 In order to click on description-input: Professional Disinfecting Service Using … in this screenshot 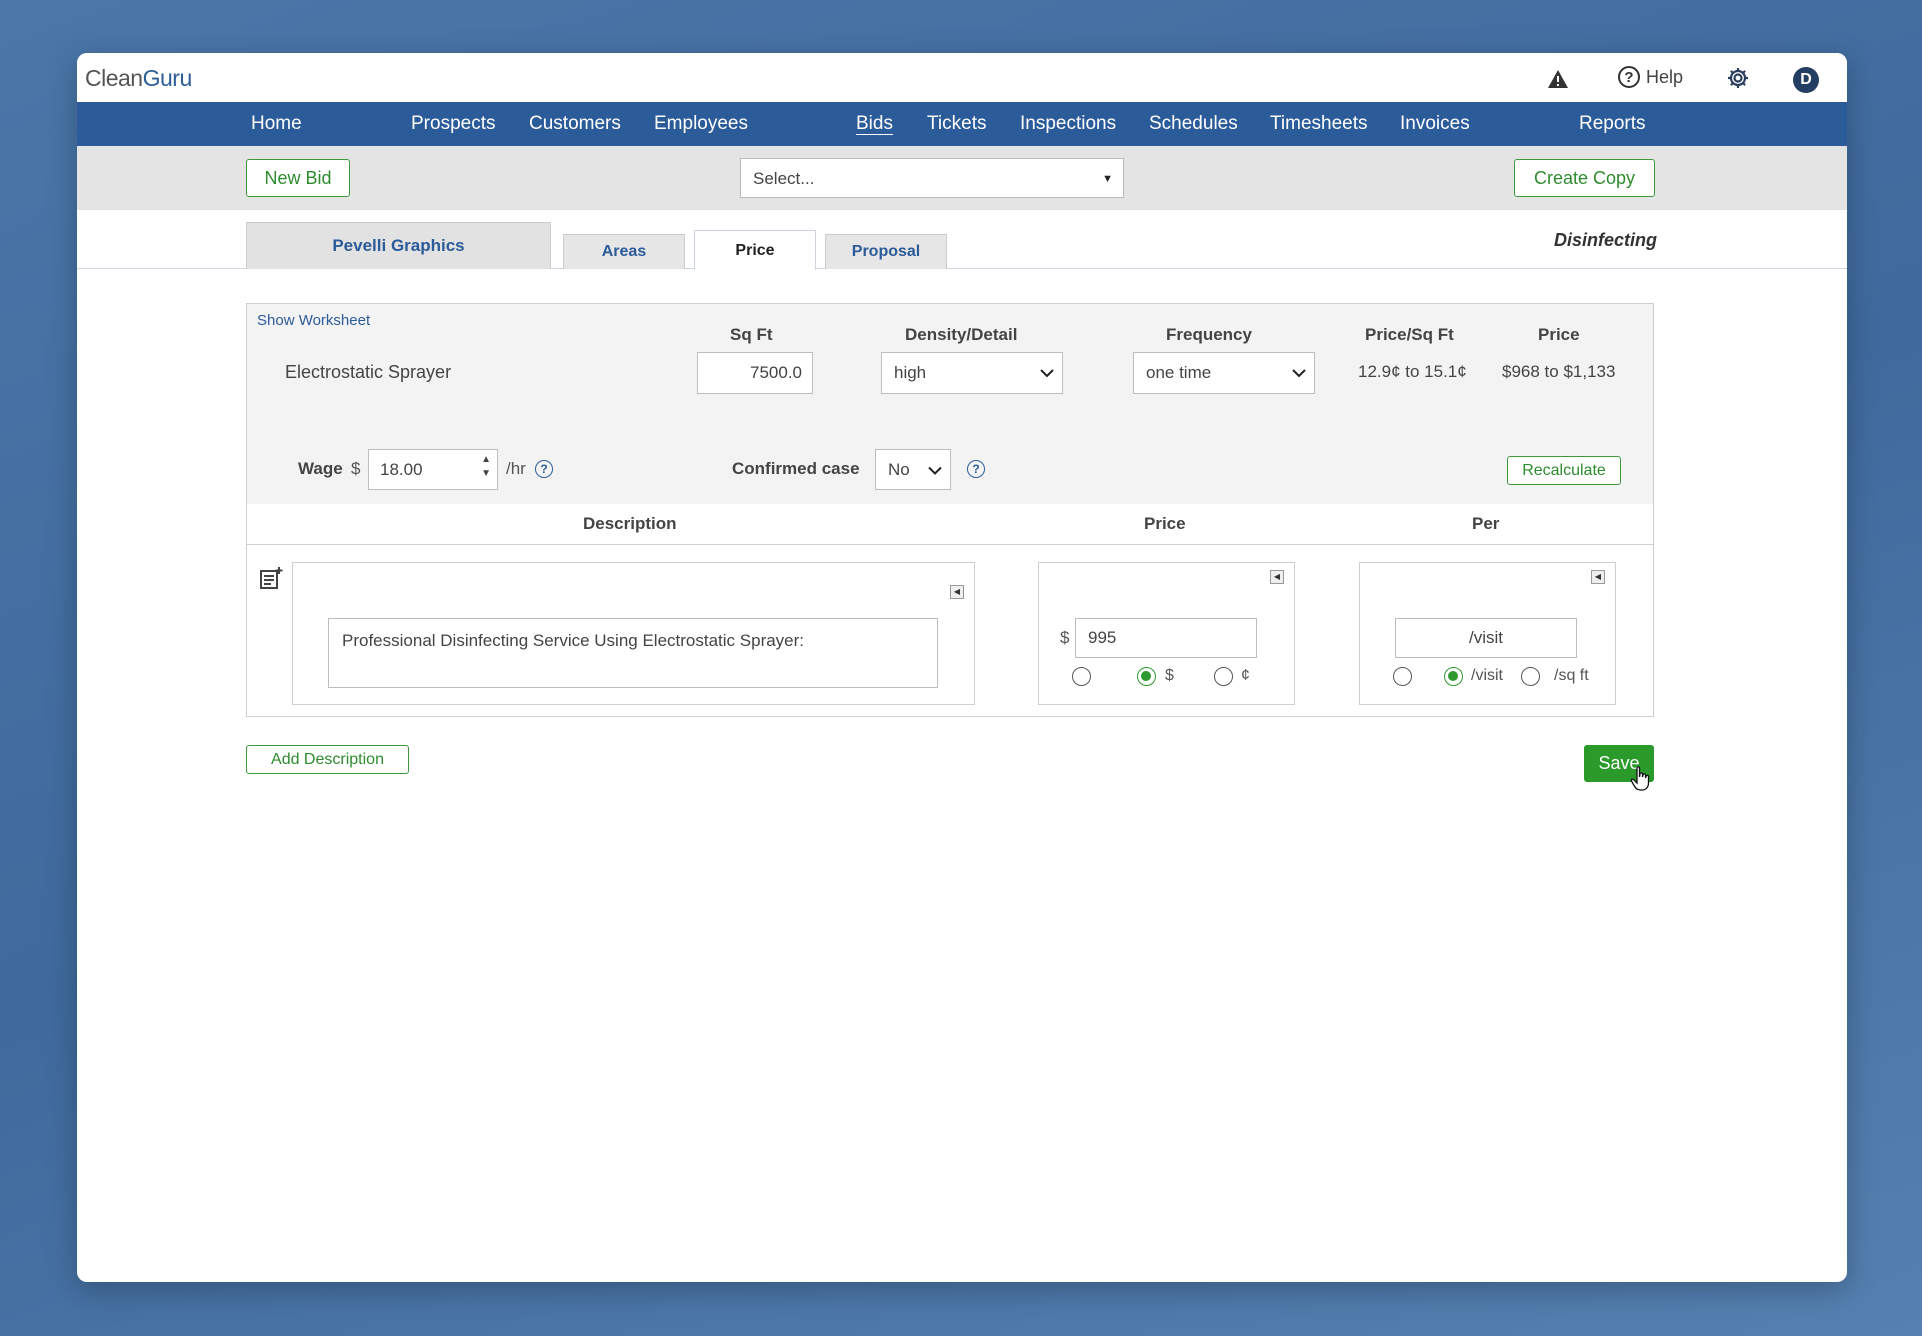, I will do `click(633, 653)`.